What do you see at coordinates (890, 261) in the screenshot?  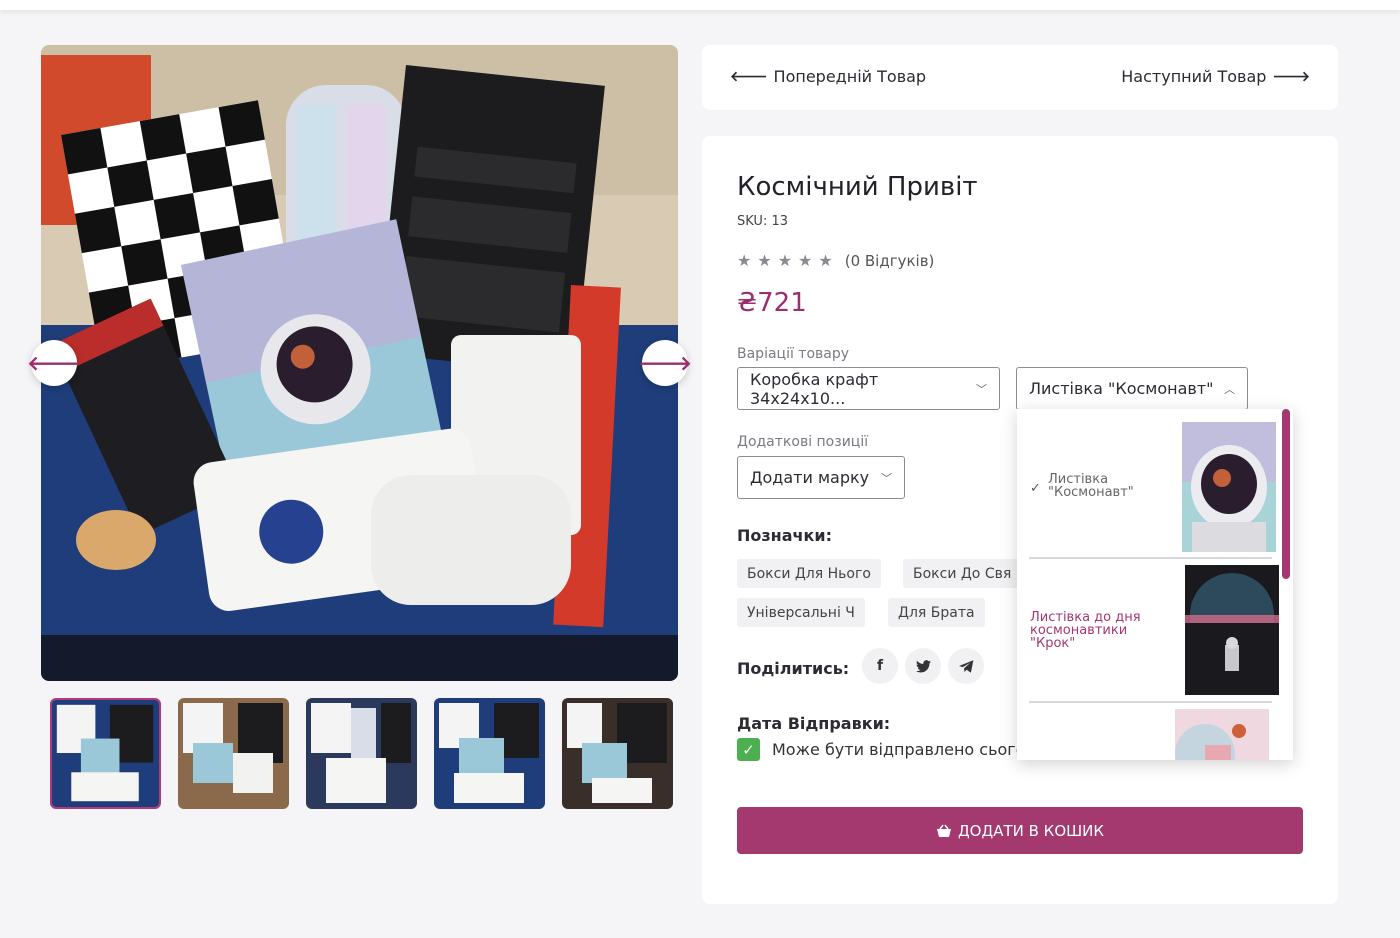 I see `reviews-count-link: (0 Відгуків)` at bounding box center [890, 261].